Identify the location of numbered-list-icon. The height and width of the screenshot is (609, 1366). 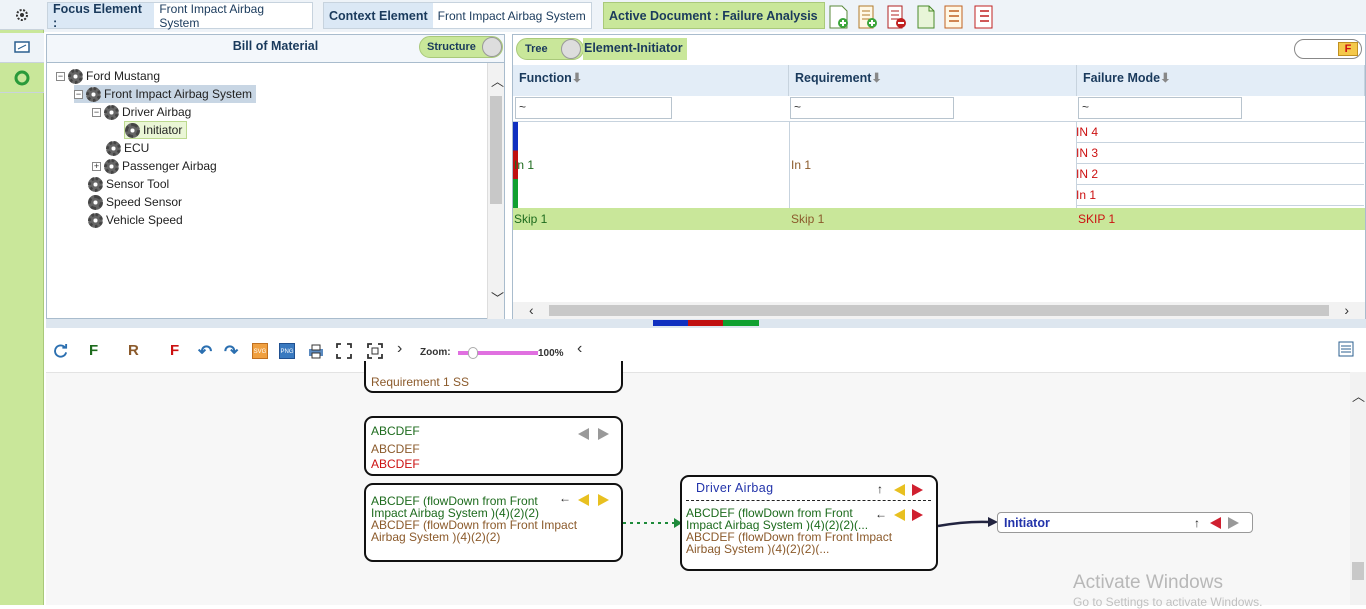
(954, 17).